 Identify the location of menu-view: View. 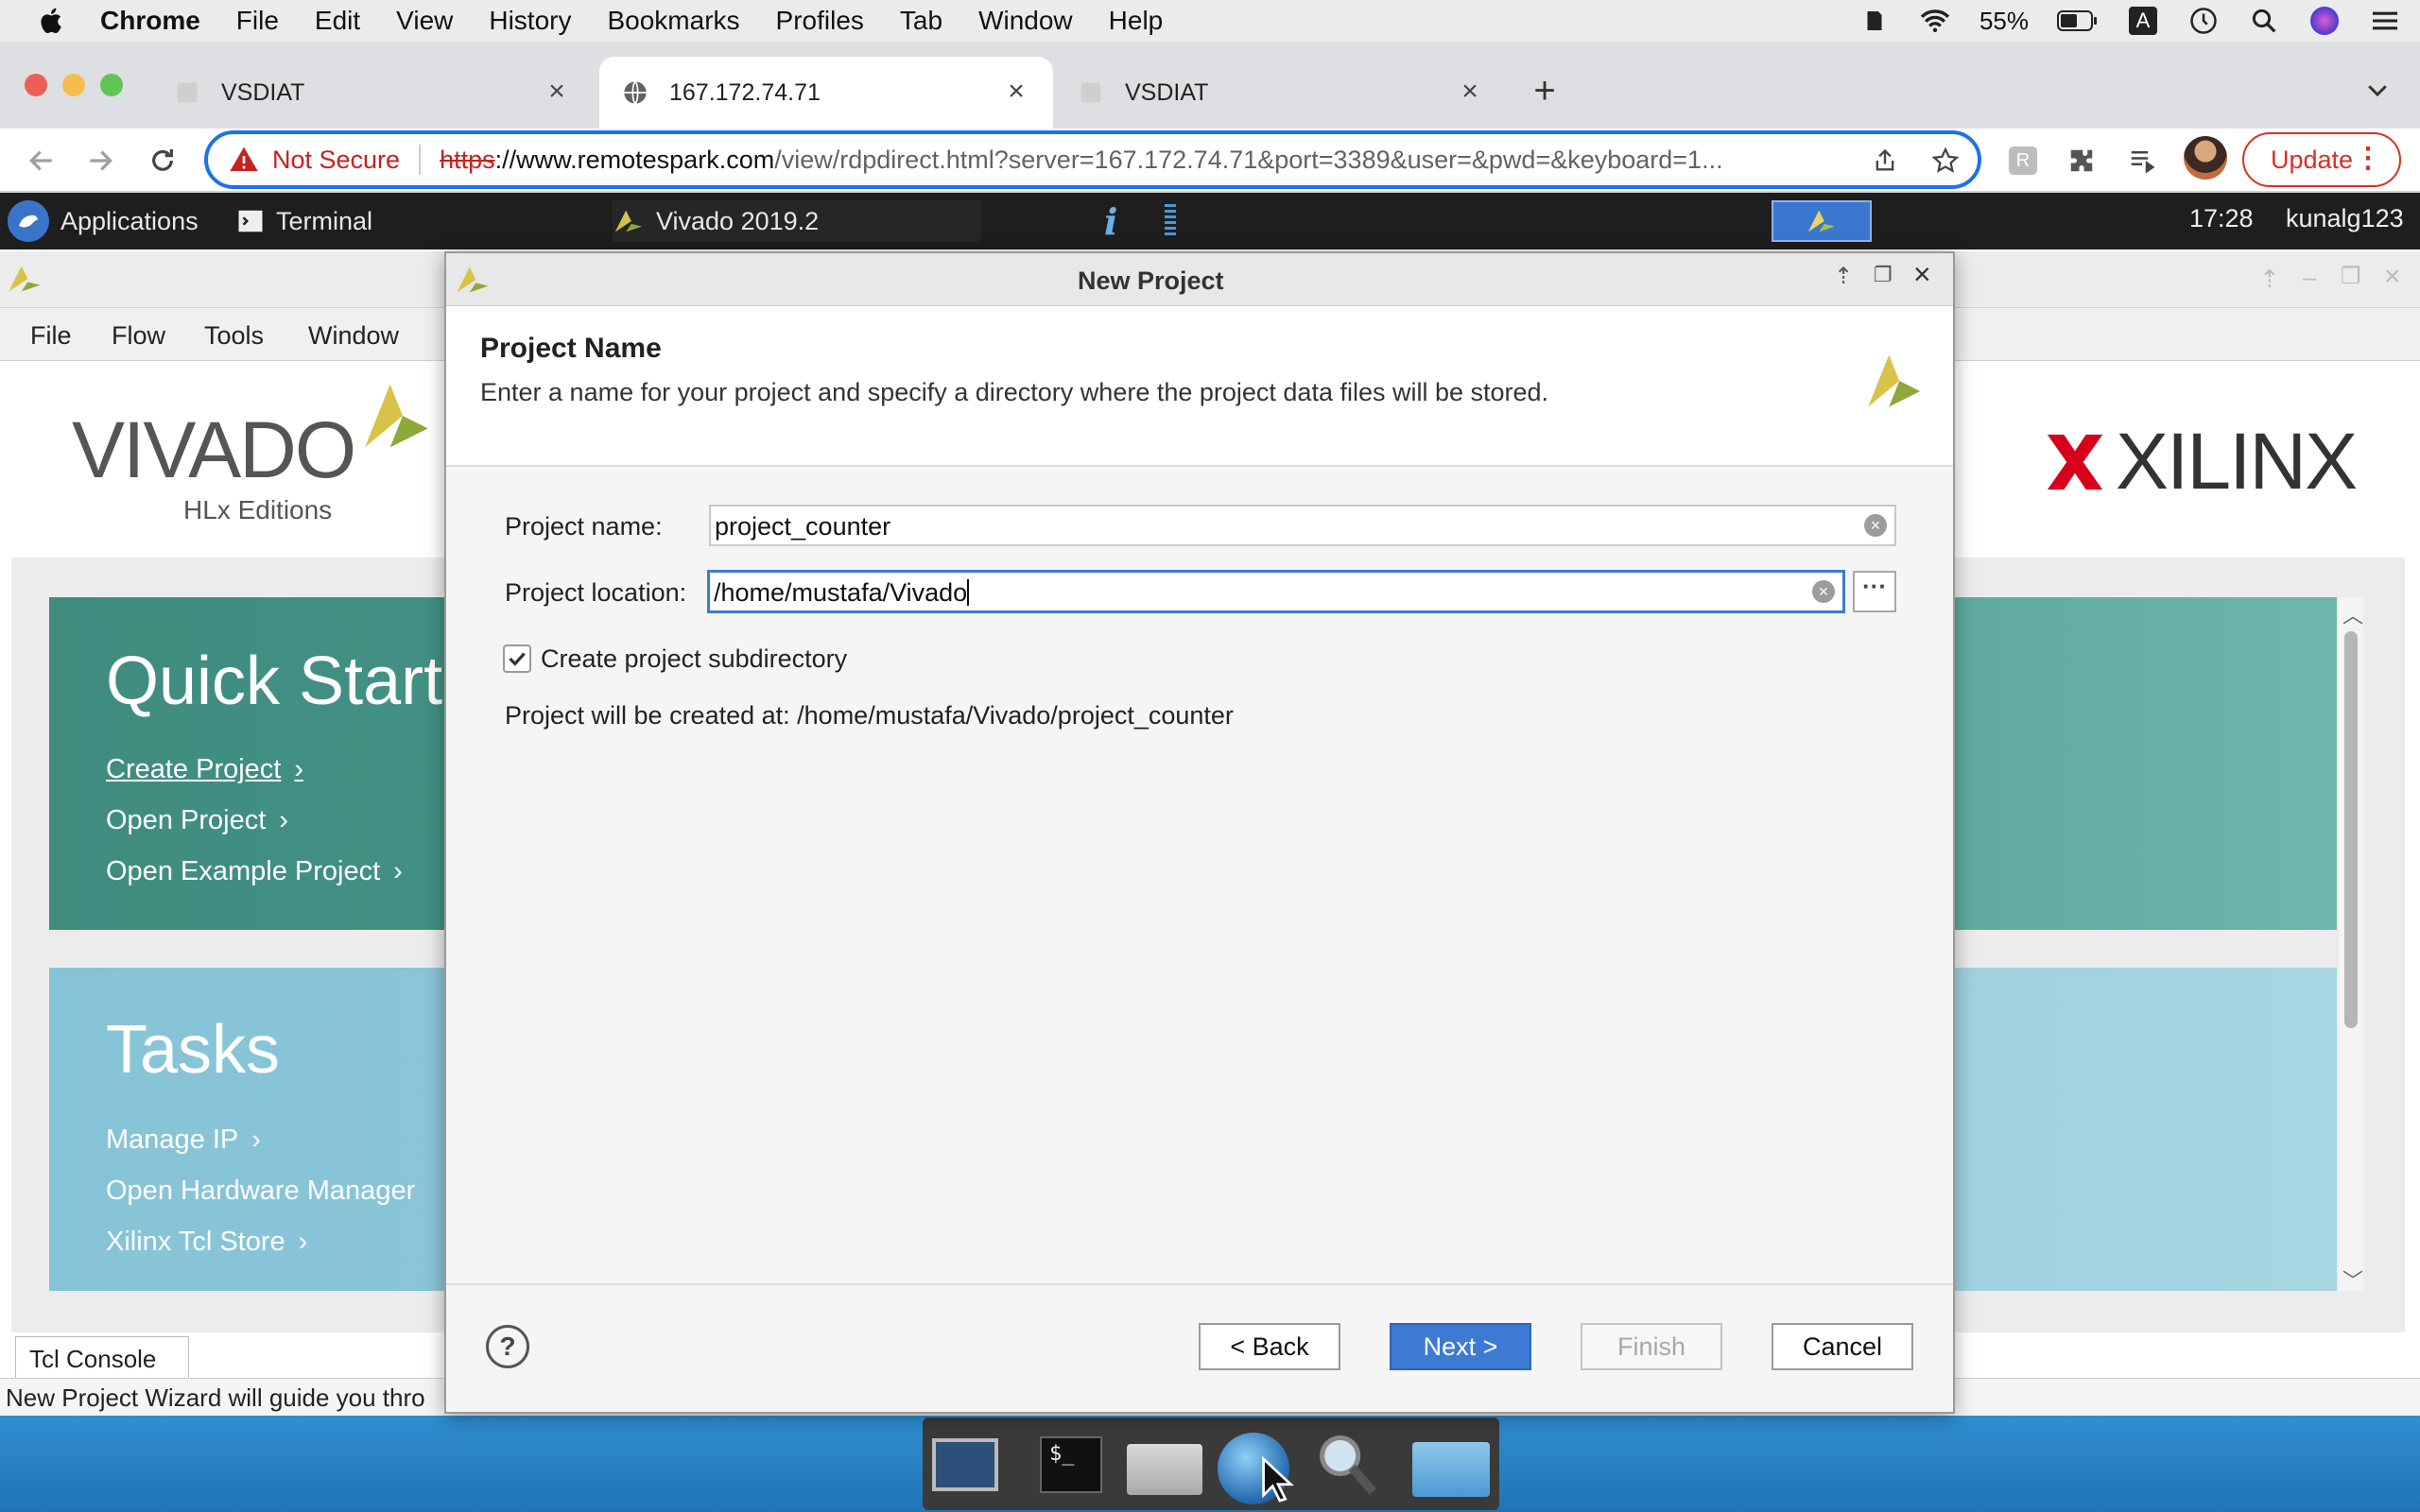
(424, 21).